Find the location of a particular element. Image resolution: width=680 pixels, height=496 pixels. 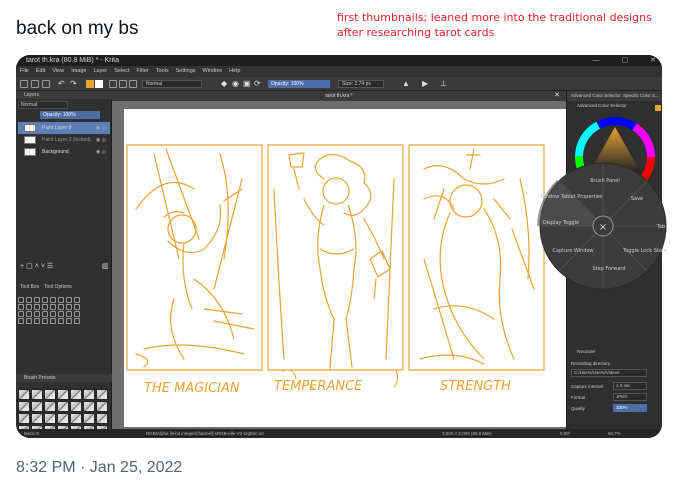

radial-item-capture-window: Capture Window is located at coordinates (572, 251).